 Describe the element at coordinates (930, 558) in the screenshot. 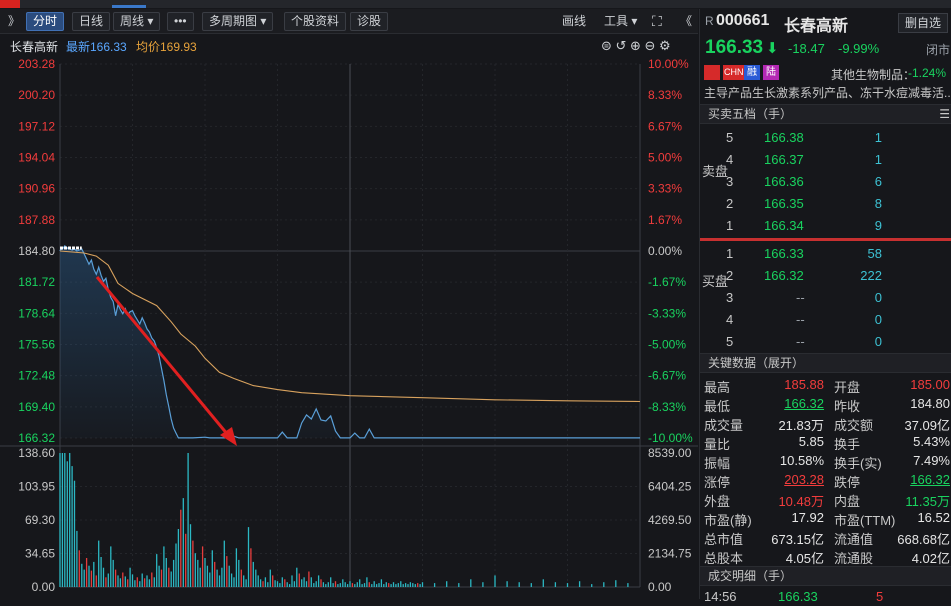

I see `keydata-value: 4.02亿` at that location.